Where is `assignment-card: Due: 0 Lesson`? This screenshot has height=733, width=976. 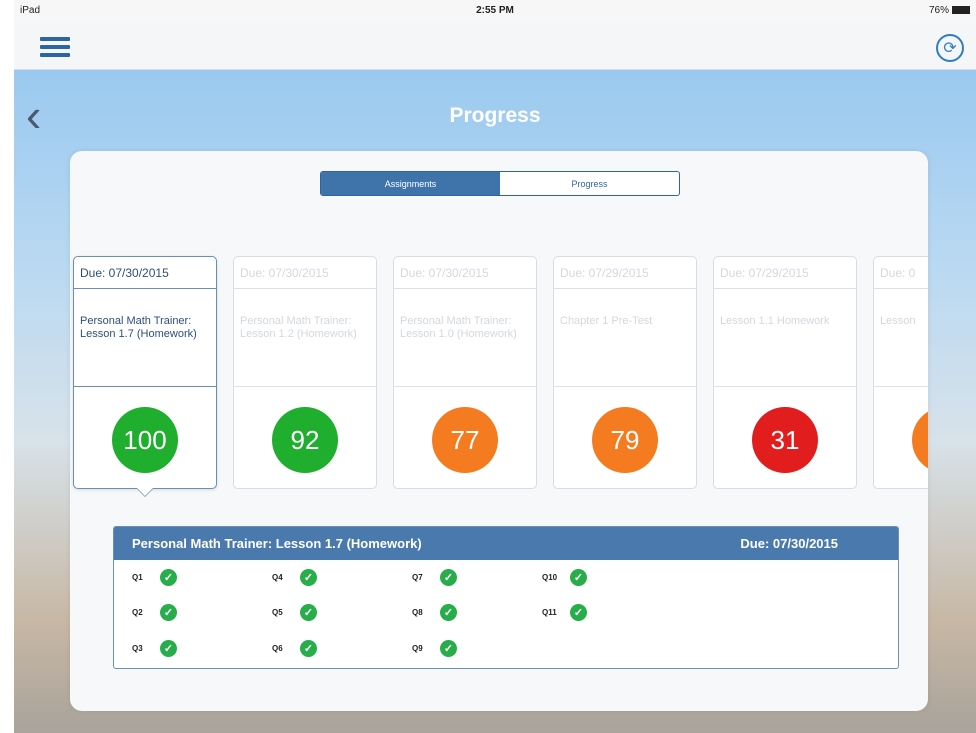
assignment-card: Due: 0 Lesson is located at coordinates (900, 372).